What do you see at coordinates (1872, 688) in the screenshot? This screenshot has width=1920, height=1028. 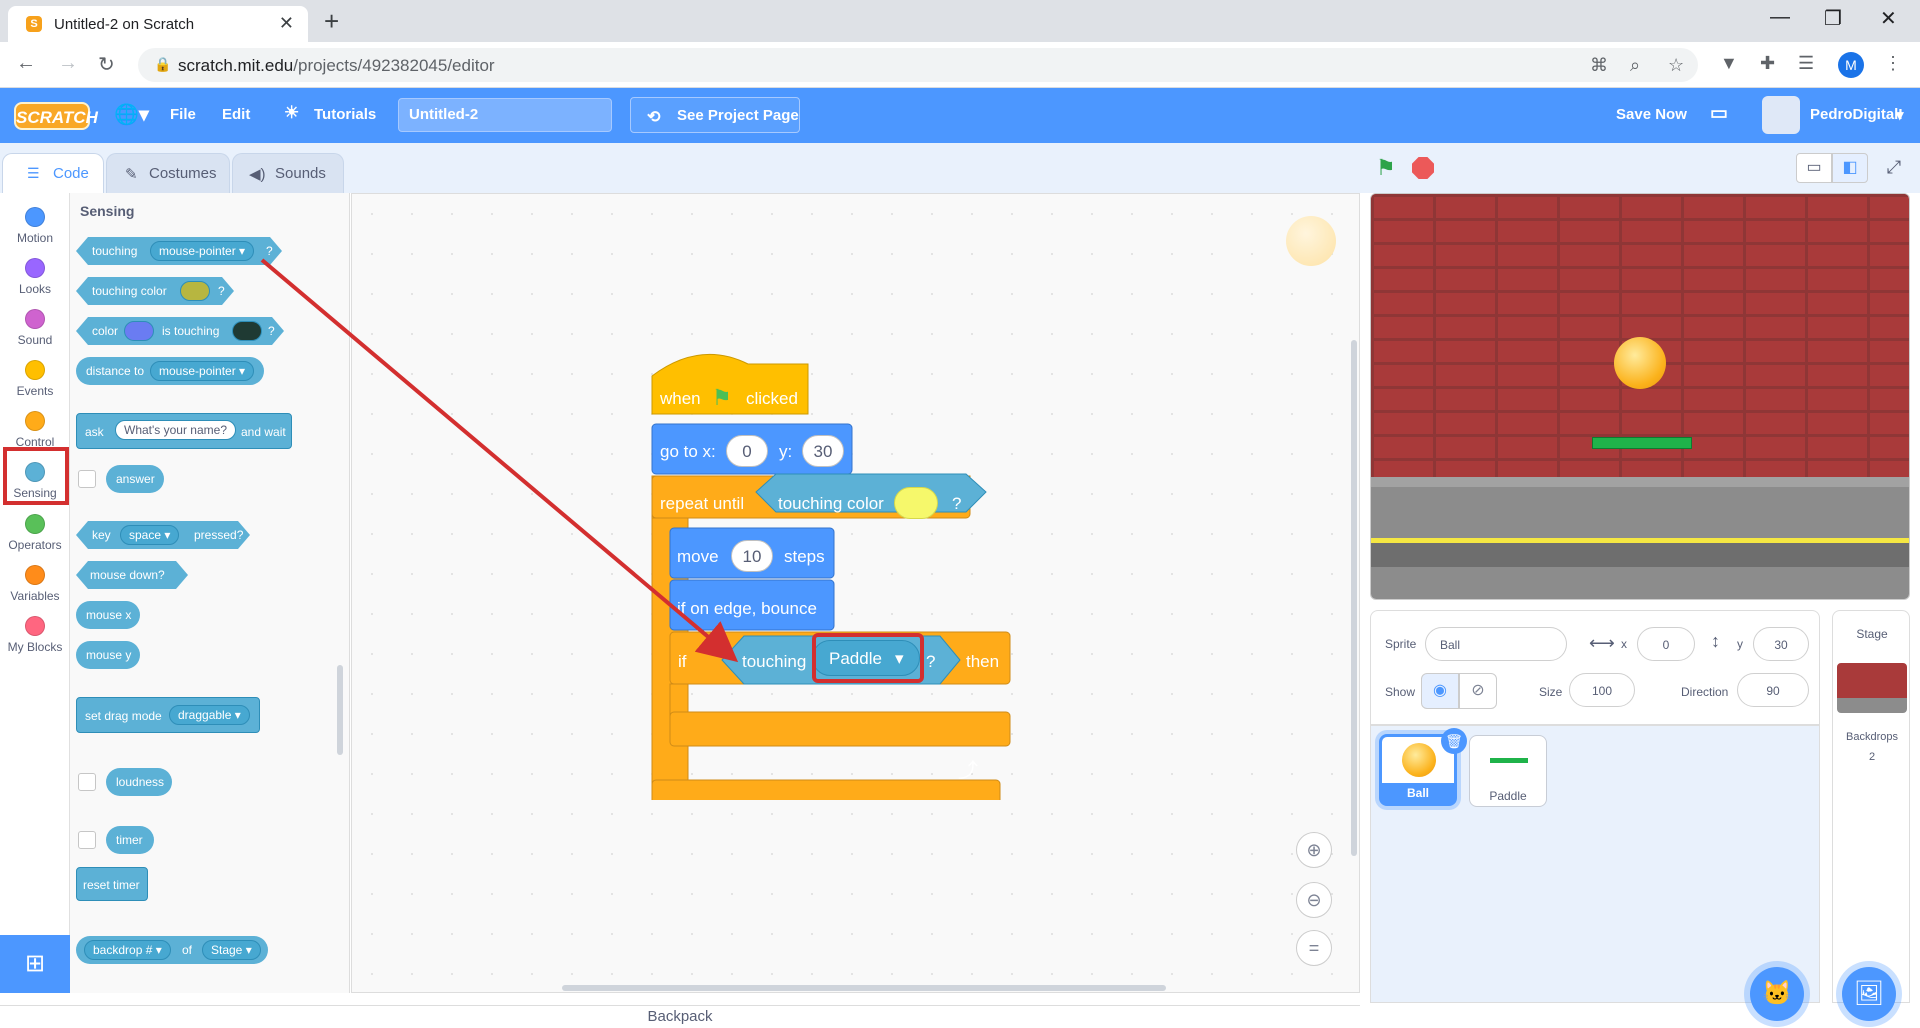 I see `backdrop-thumbnail` at bounding box center [1872, 688].